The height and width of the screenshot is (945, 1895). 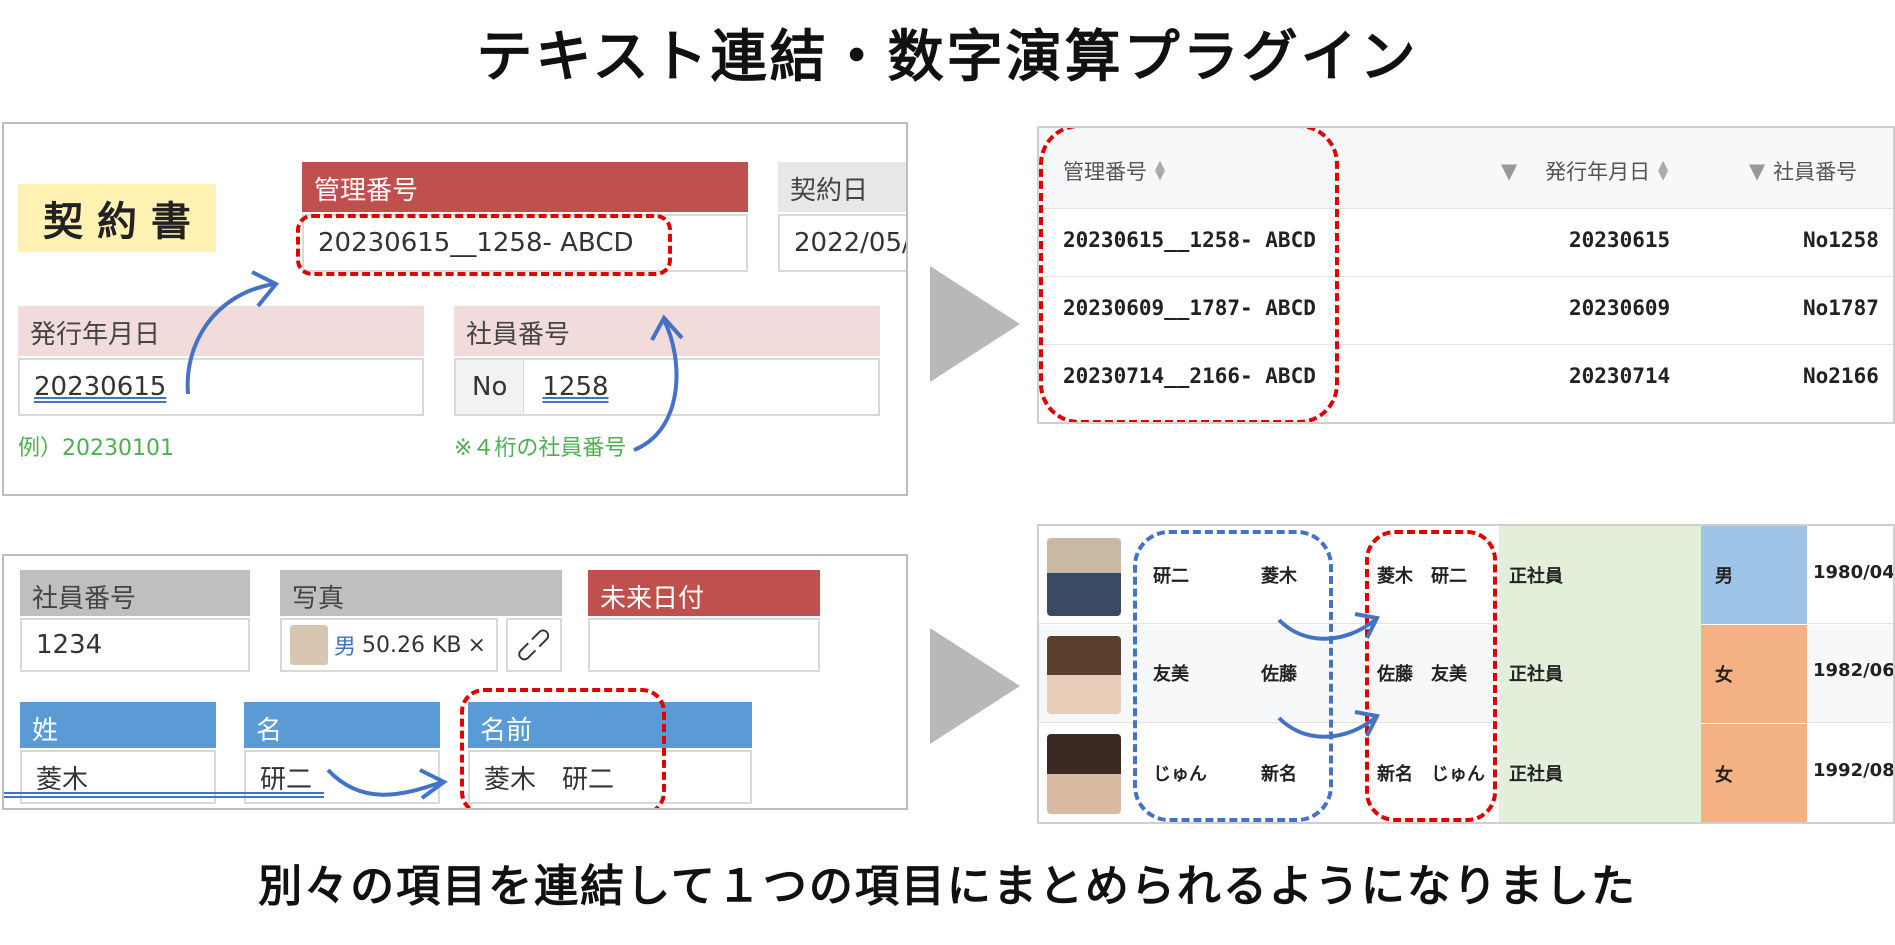 I want to click on full-name-column-highlight, so click(x=1431, y=676).